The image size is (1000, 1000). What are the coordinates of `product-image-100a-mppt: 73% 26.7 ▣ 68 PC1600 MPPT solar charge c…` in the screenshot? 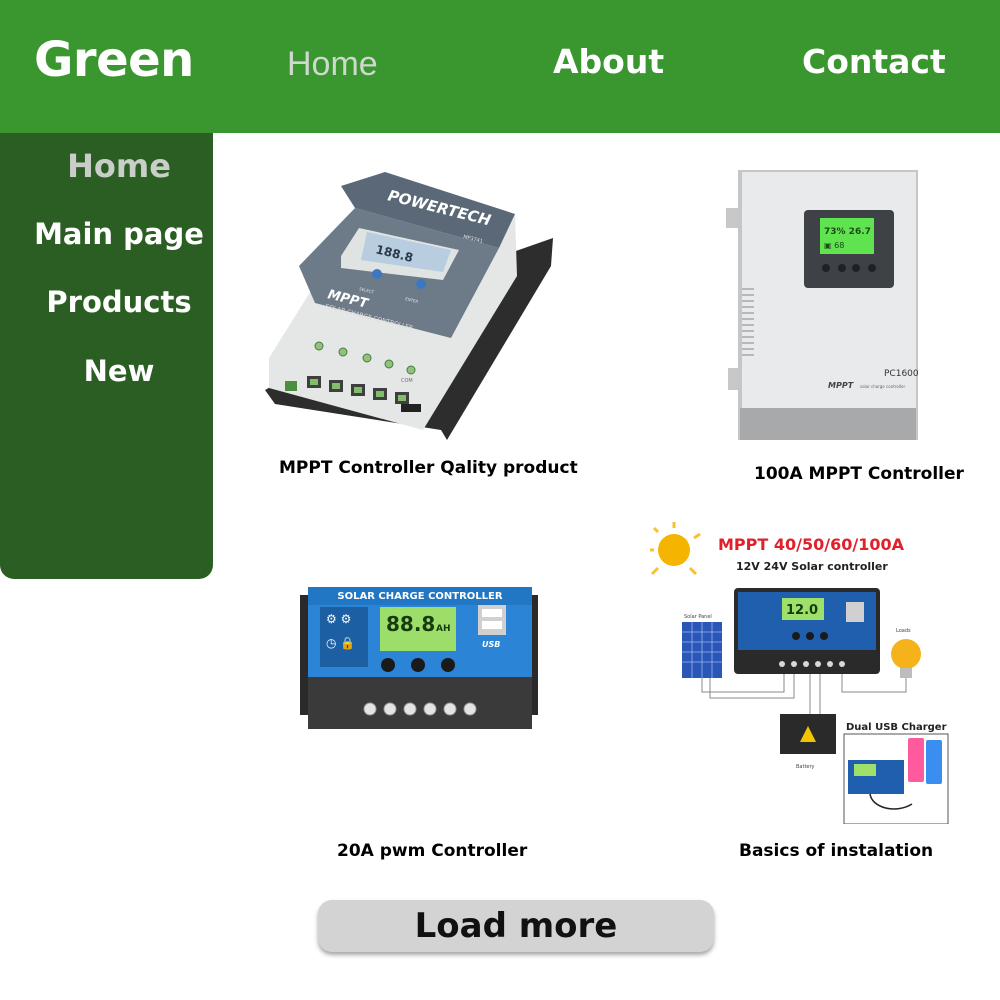 It's located at (826, 308).